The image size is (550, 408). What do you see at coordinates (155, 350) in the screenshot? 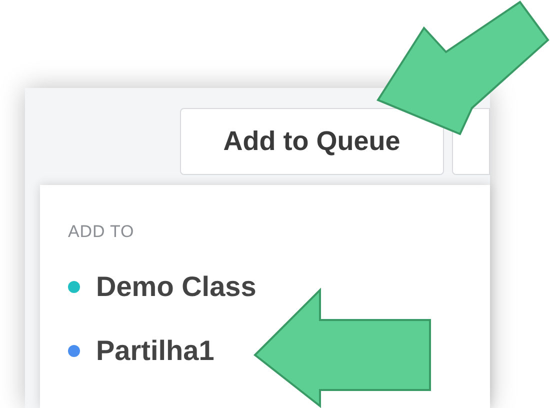
I see `menu-item: Partilha1` at bounding box center [155, 350].